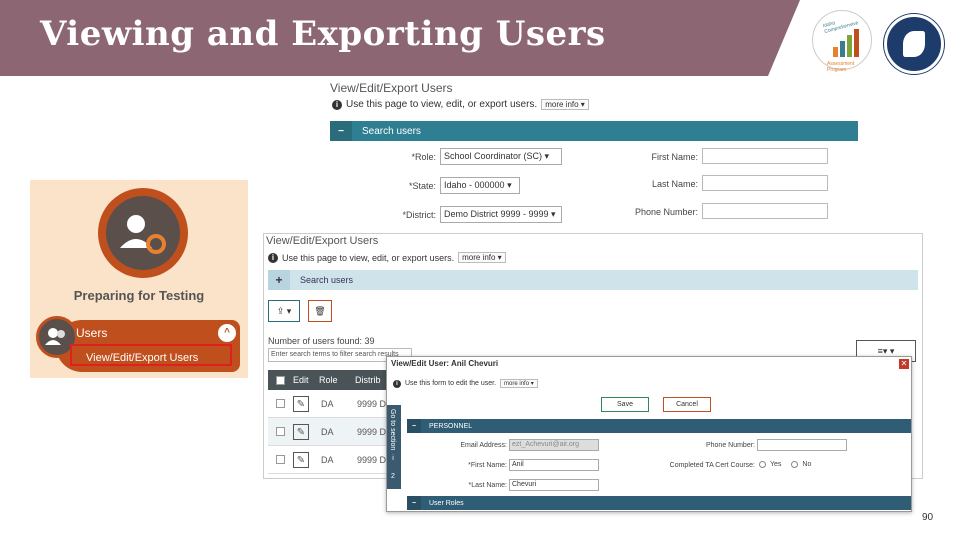 Image resolution: width=960 pixels, height=540 pixels. I want to click on last-name-input, so click(765, 183).